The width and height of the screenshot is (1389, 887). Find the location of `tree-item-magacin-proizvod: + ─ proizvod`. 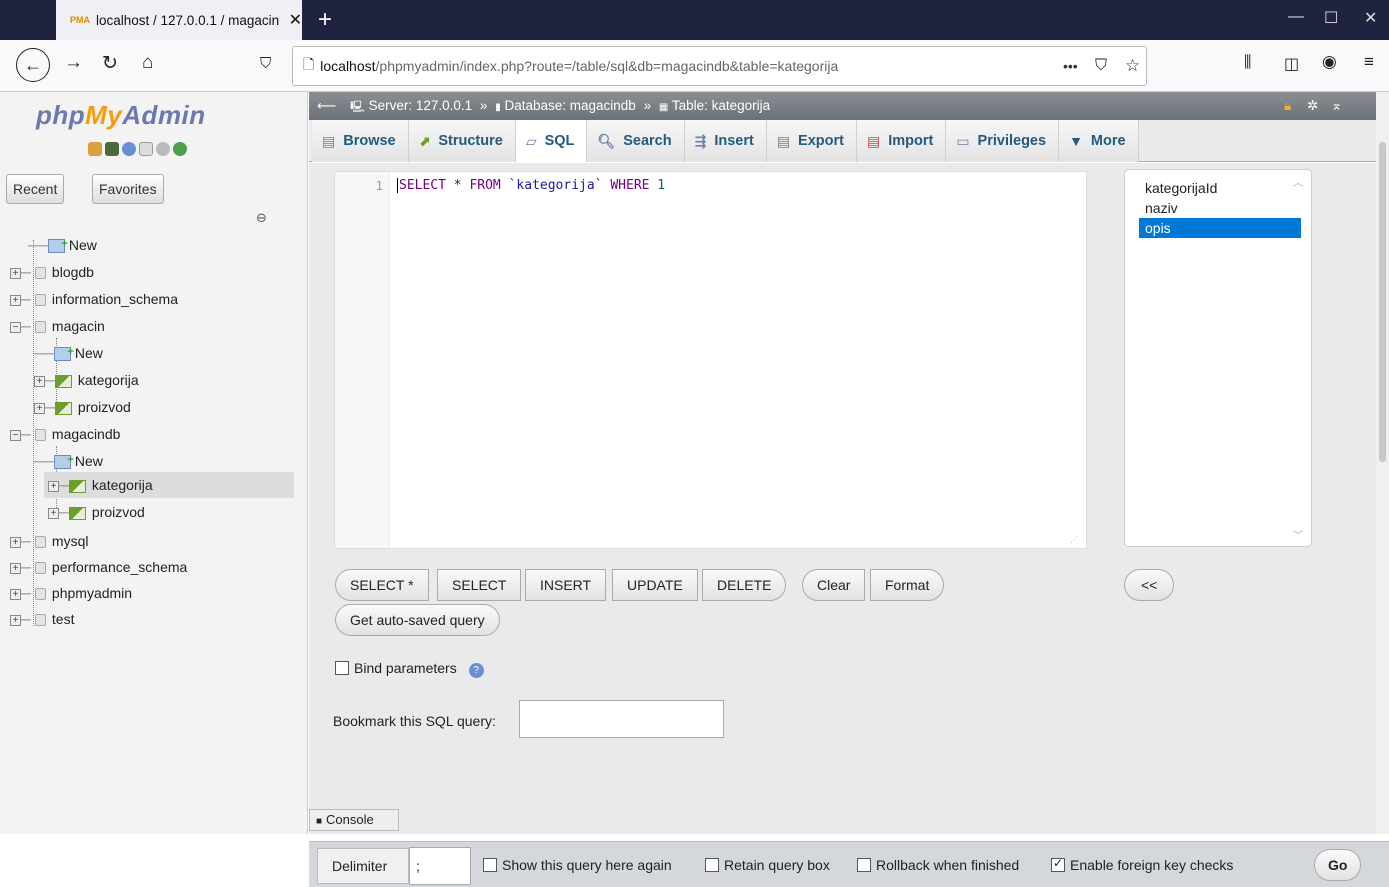

tree-item-magacin-proizvod: + ─ proizvod is located at coordinates (82, 407).